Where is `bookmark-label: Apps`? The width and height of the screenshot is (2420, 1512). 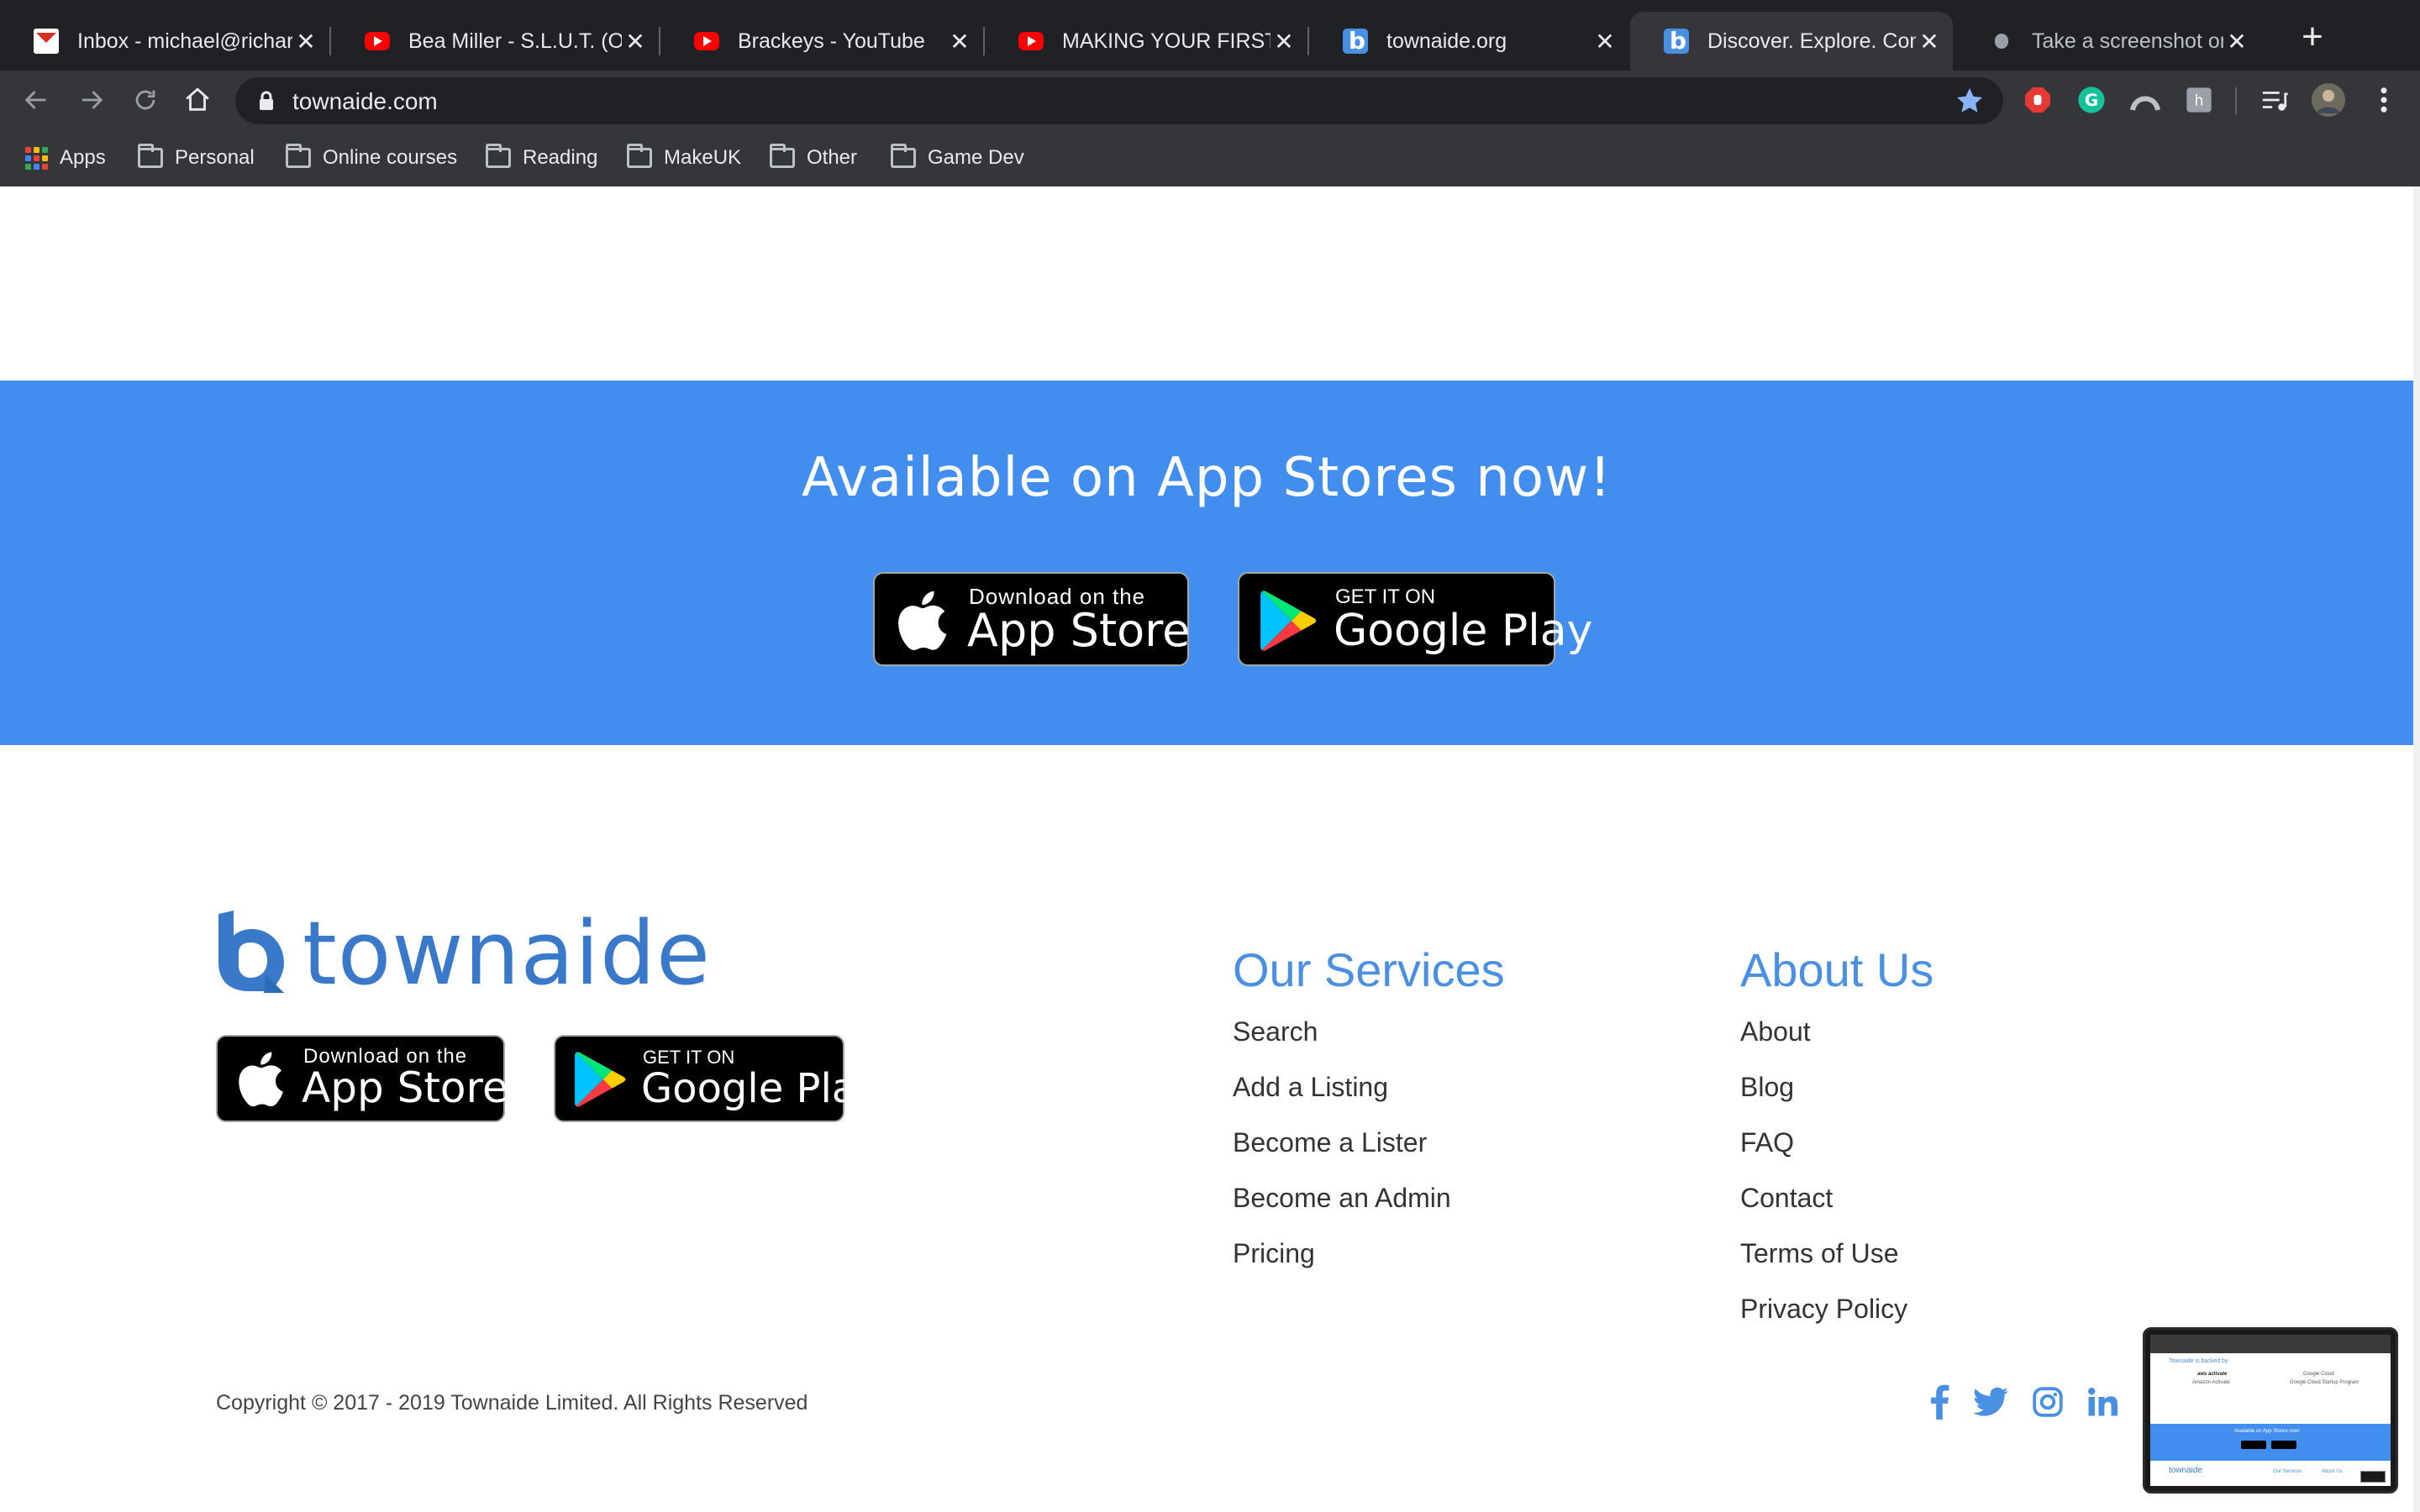
bookmark-label: Apps is located at coordinates (83, 157).